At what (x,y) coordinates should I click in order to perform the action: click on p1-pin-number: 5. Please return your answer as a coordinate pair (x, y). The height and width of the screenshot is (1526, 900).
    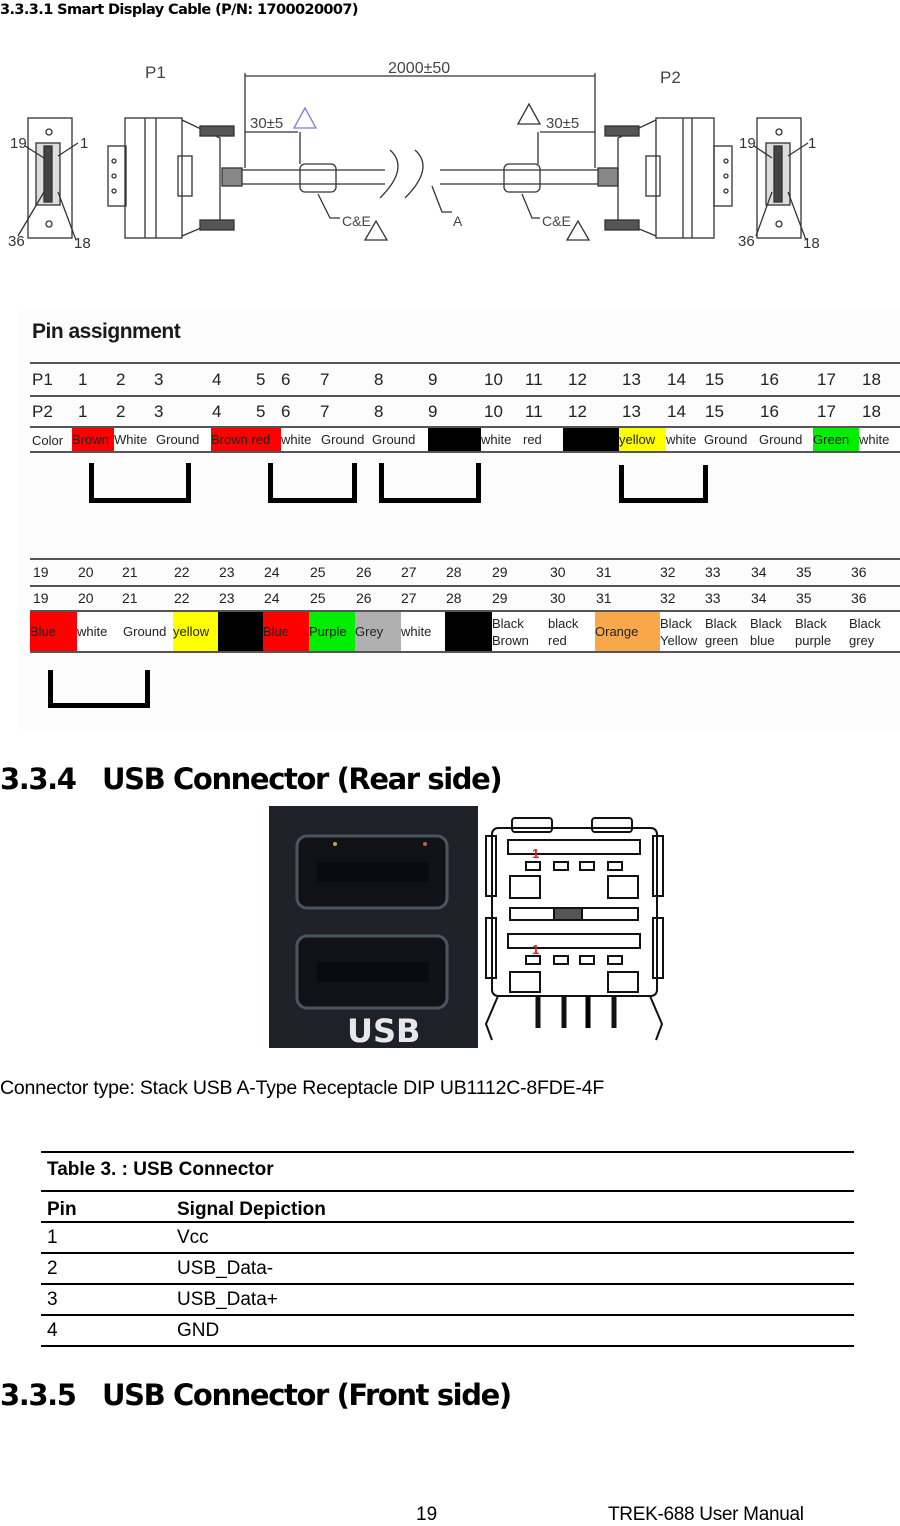
    Looking at the image, I should click on (261, 379).